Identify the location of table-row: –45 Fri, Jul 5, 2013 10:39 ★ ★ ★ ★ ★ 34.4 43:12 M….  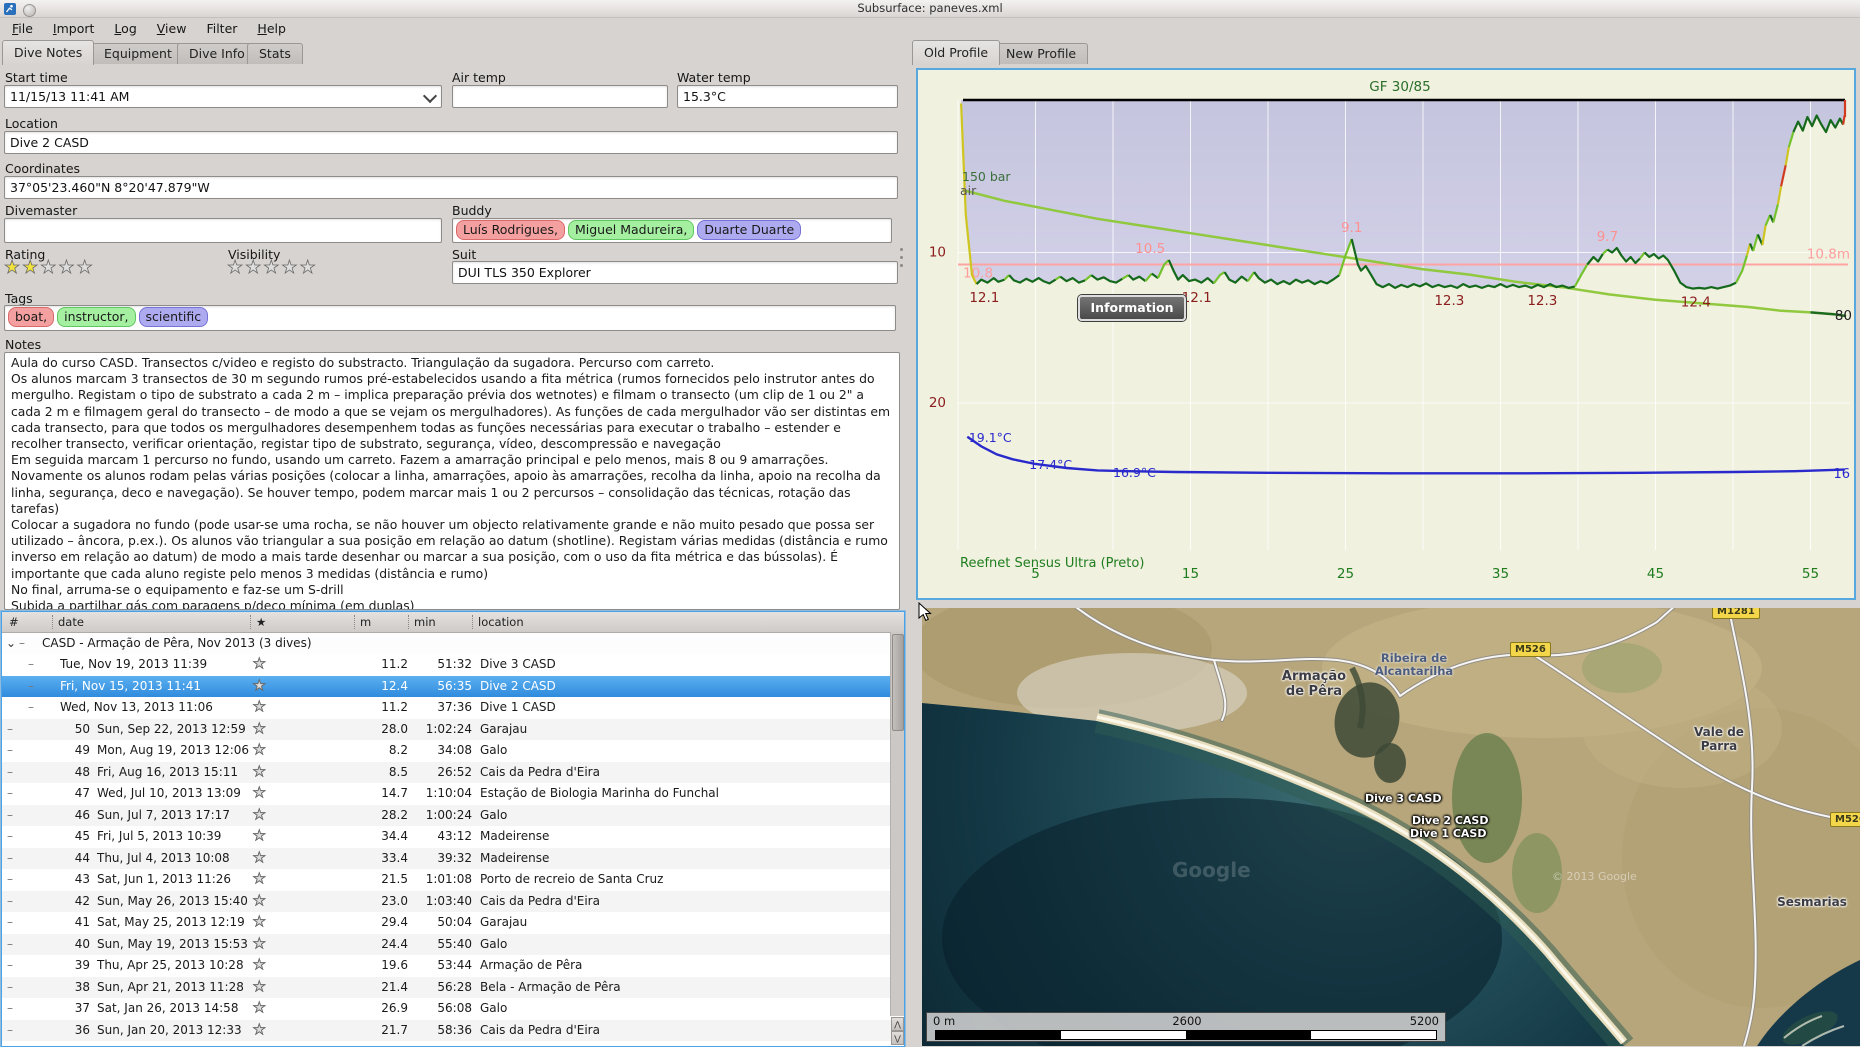
(453, 837).